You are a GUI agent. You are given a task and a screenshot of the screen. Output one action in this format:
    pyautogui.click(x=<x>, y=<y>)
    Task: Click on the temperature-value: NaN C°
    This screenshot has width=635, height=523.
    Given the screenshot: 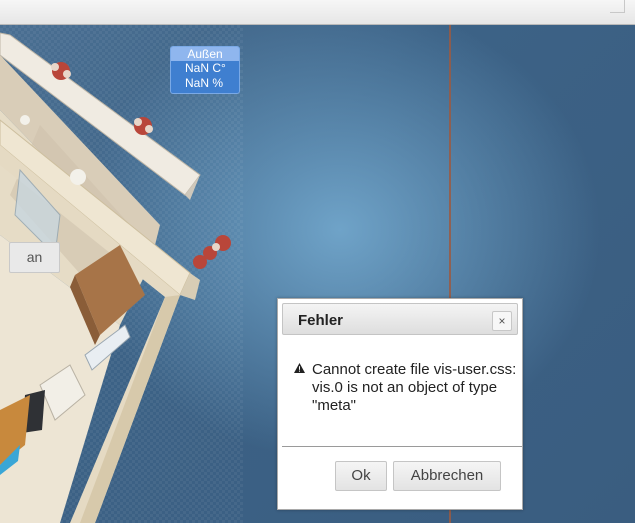 What is the action you would take?
    pyautogui.click(x=205, y=68)
    